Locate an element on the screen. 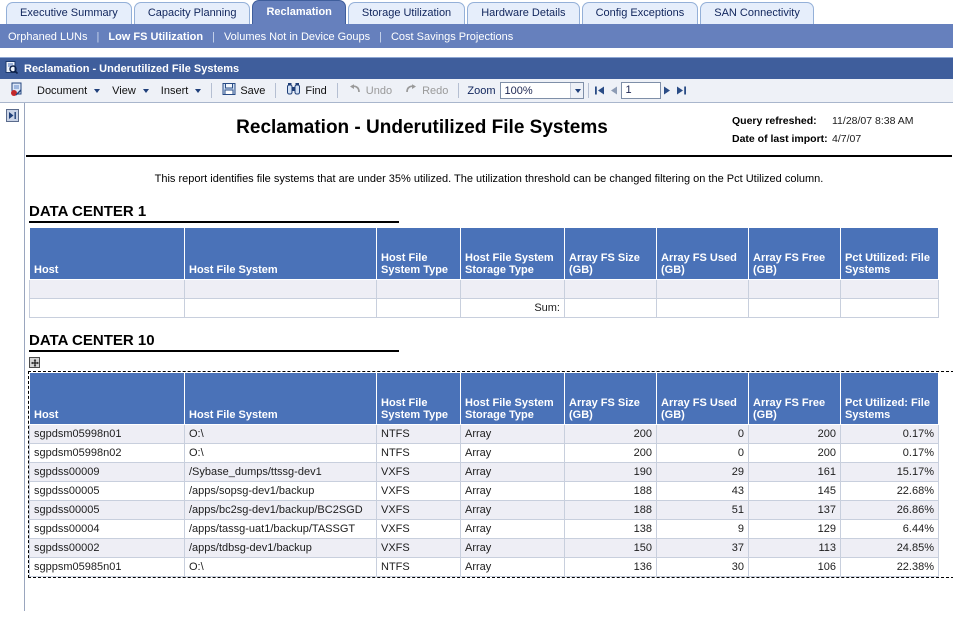  insert-menu-button: Insert is located at coordinates (181, 90).